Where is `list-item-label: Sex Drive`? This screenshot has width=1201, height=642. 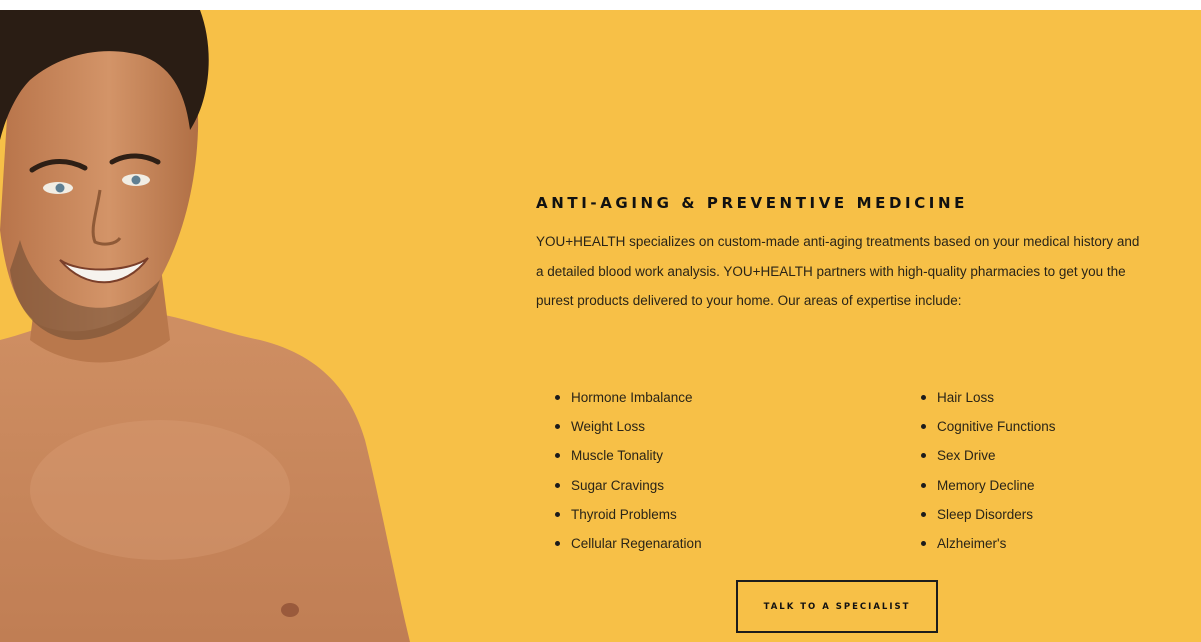
list-item-label: Sex Drive is located at coordinates (966, 456).